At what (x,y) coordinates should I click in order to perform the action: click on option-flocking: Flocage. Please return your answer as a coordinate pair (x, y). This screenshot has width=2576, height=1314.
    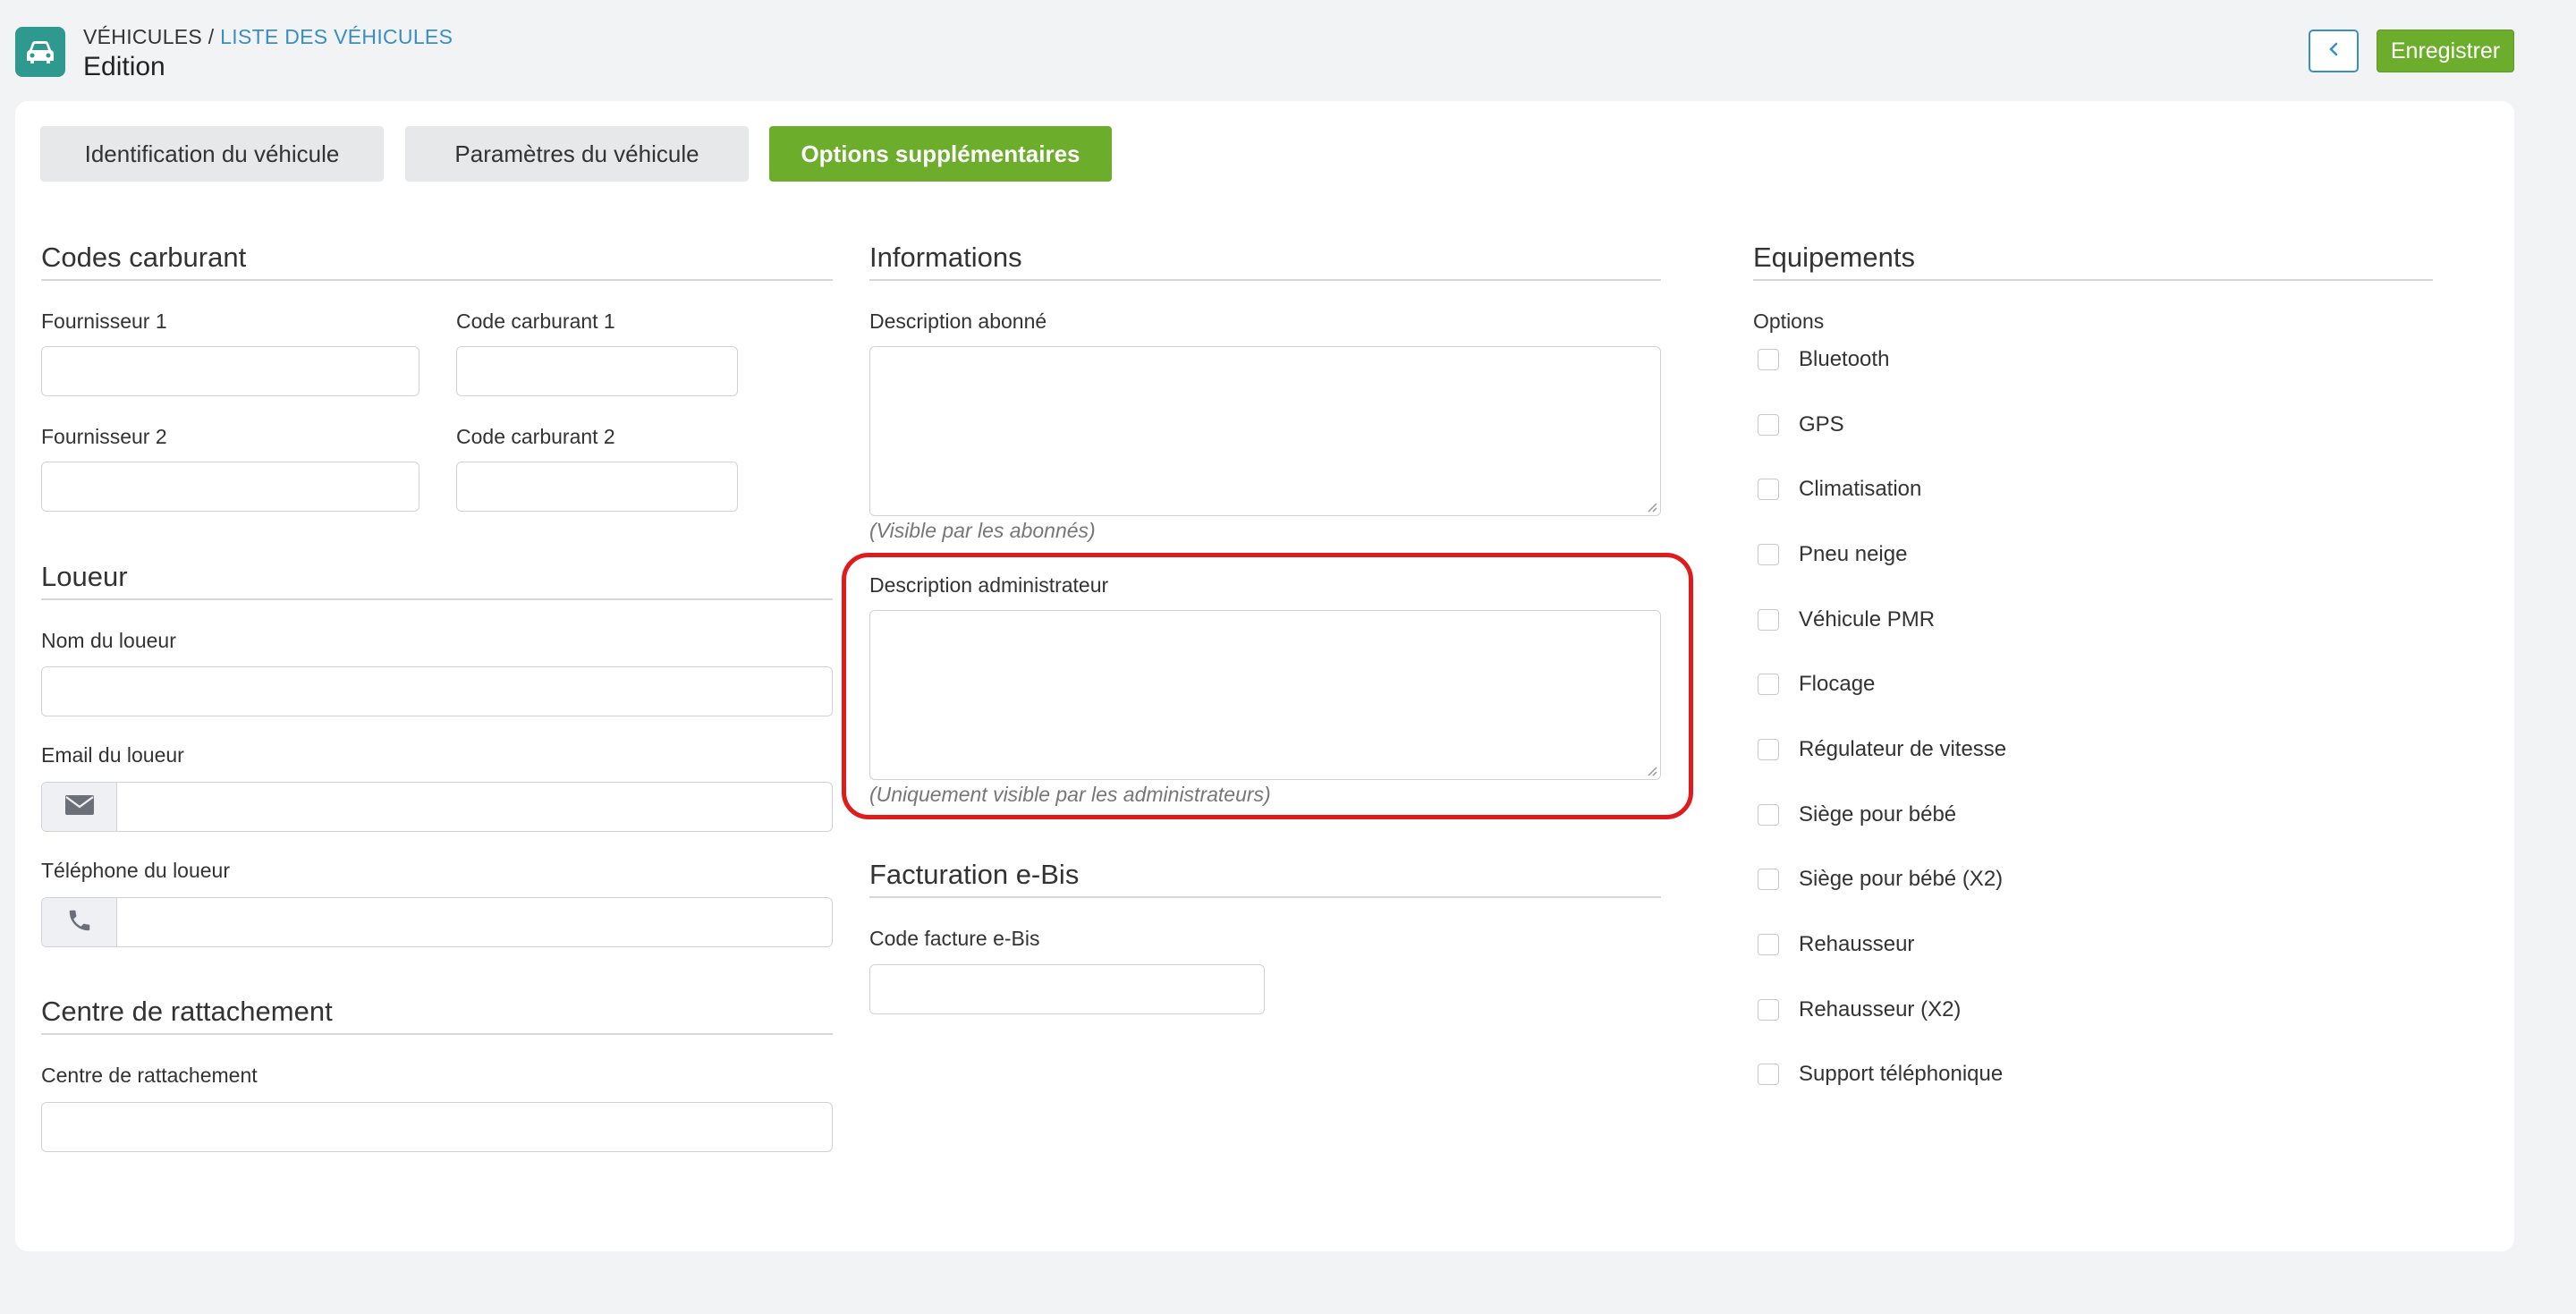
    Looking at the image, I should click on (1816, 685).